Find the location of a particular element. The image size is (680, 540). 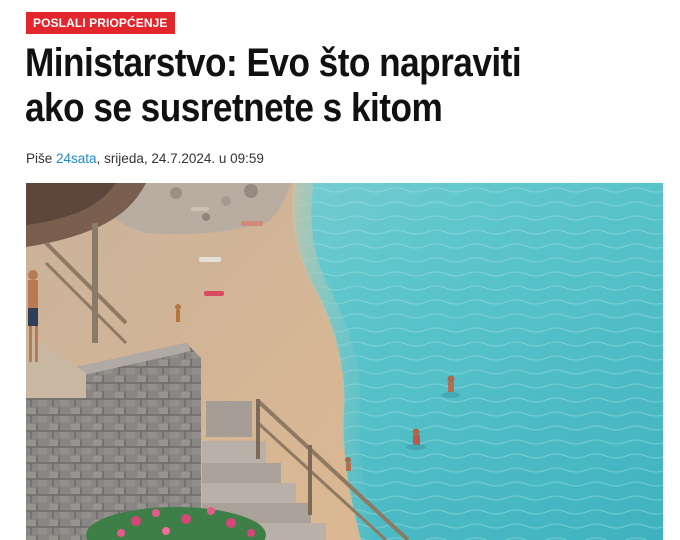

article-byline: Piše 24sata, srijeda, 24.7.2024. u 09:59 is located at coordinates (145, 159).